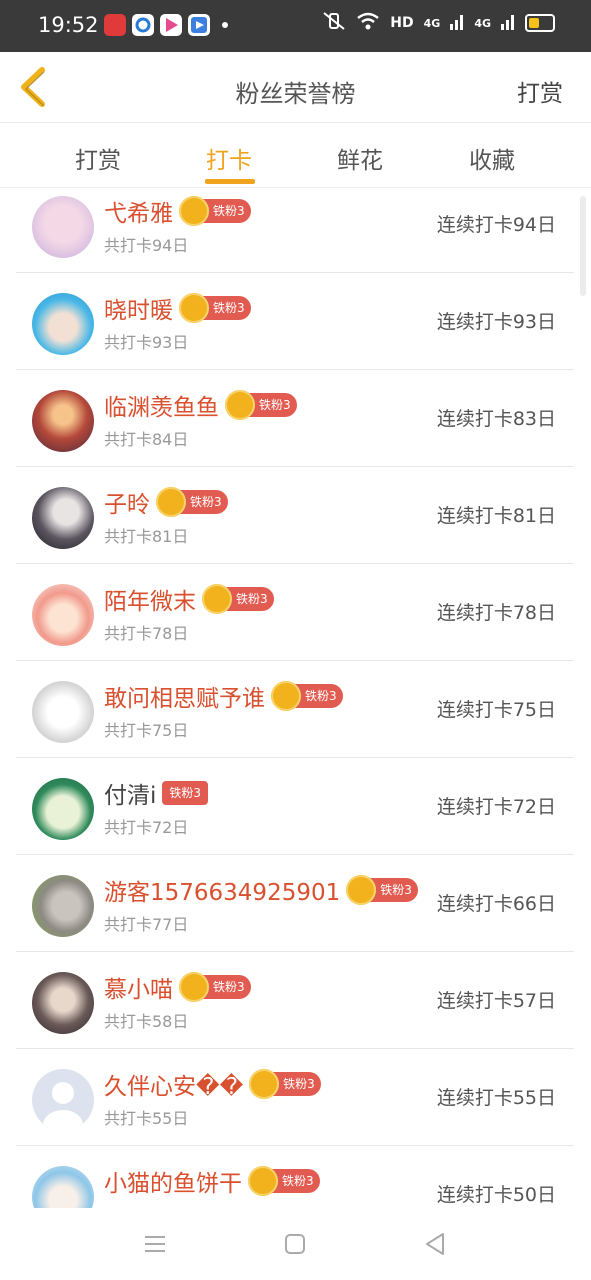 The height and width of the screenshot is (1280, 591). I want to click on list-item: 临渊羡鱼鱼 铁粉3 共打卡84日 连续打卡83日, so click(295, 418).